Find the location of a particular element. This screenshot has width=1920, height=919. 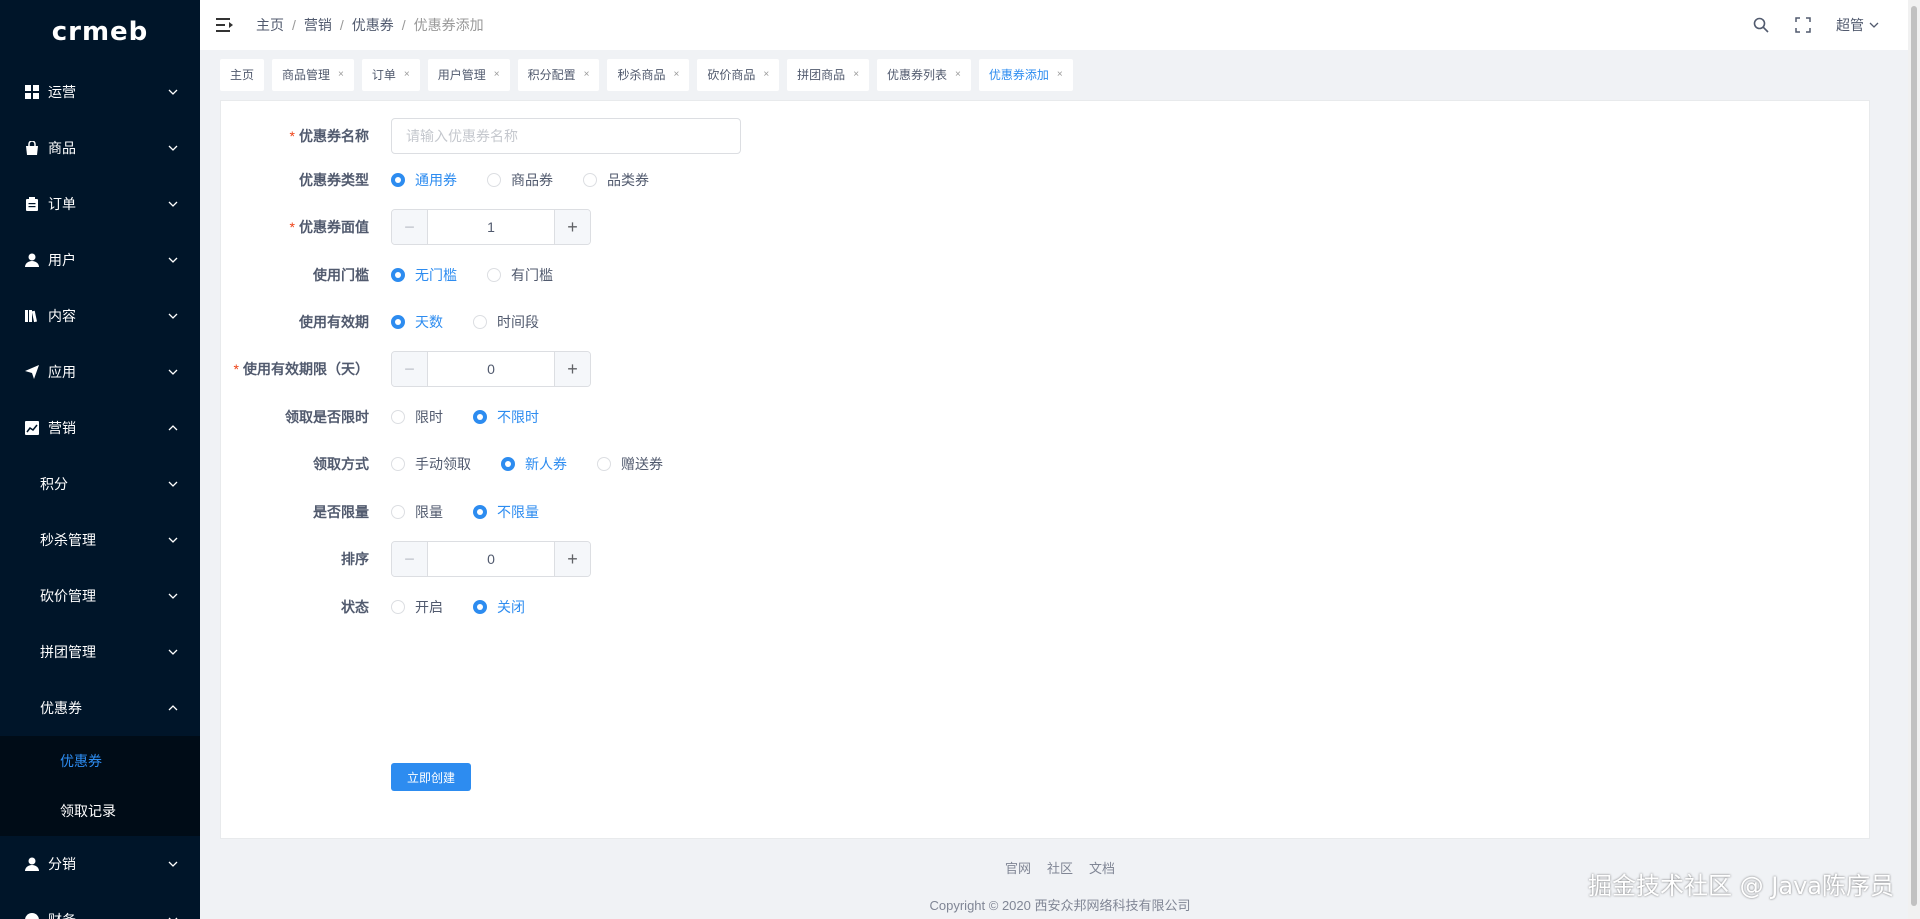

fullscreen-icon is located at coordinates (1803, 25).